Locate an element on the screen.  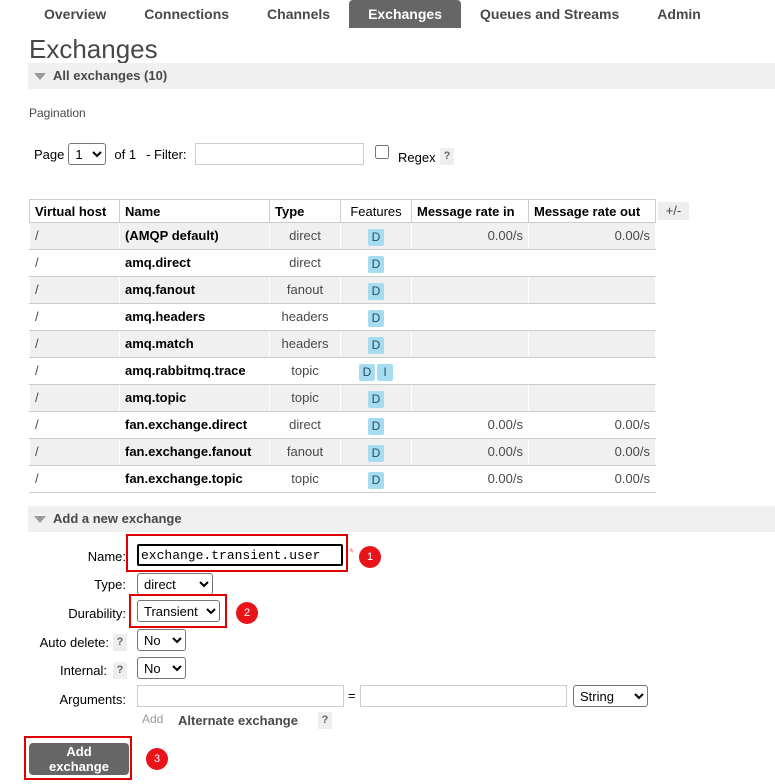
table-row: / amq.headers headers D is located at coordinates (342, 317).